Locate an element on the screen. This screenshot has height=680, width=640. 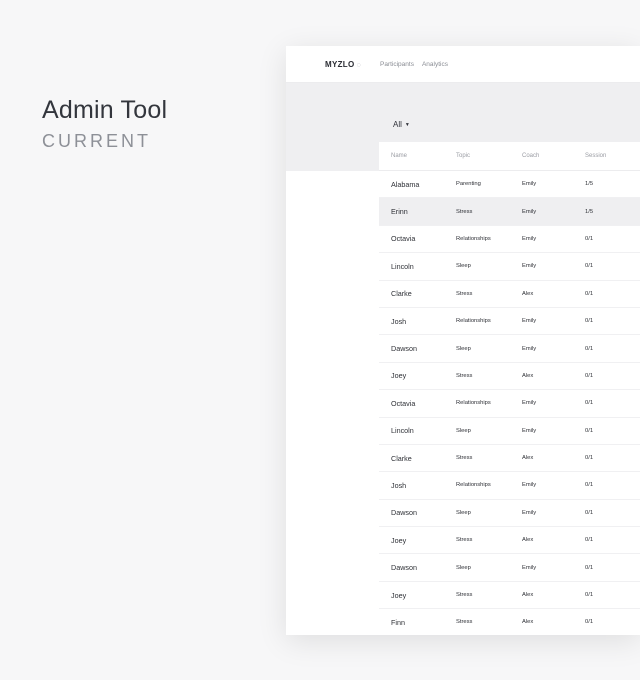
column-header-coach: Coach is located at coordinates (553, 156).